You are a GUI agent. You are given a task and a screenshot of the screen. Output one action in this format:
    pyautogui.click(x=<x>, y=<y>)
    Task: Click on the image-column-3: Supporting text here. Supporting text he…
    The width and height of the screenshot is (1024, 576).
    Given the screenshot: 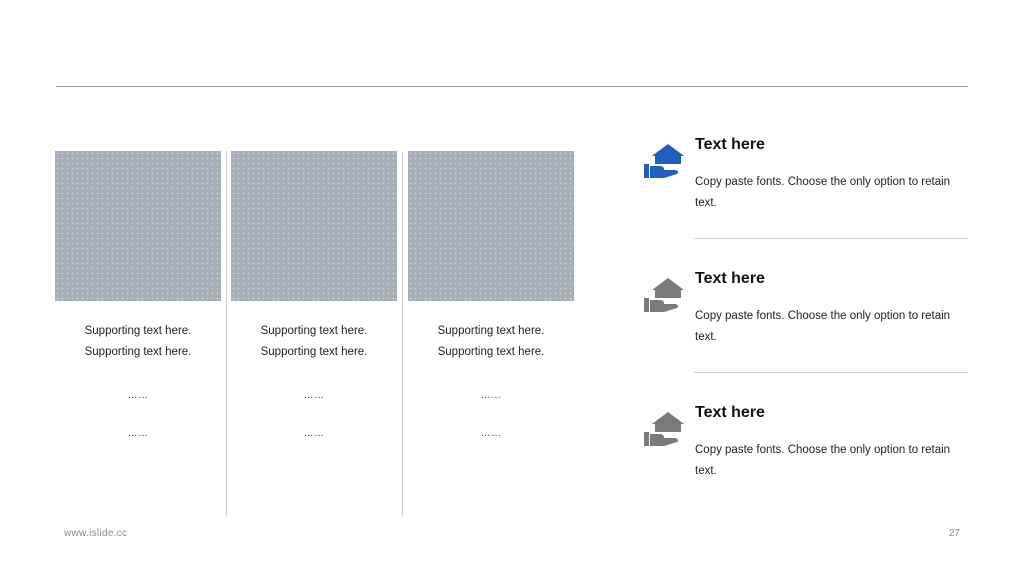 What is the action you would take?
    pyautogui.click(x=491, y=295)
    